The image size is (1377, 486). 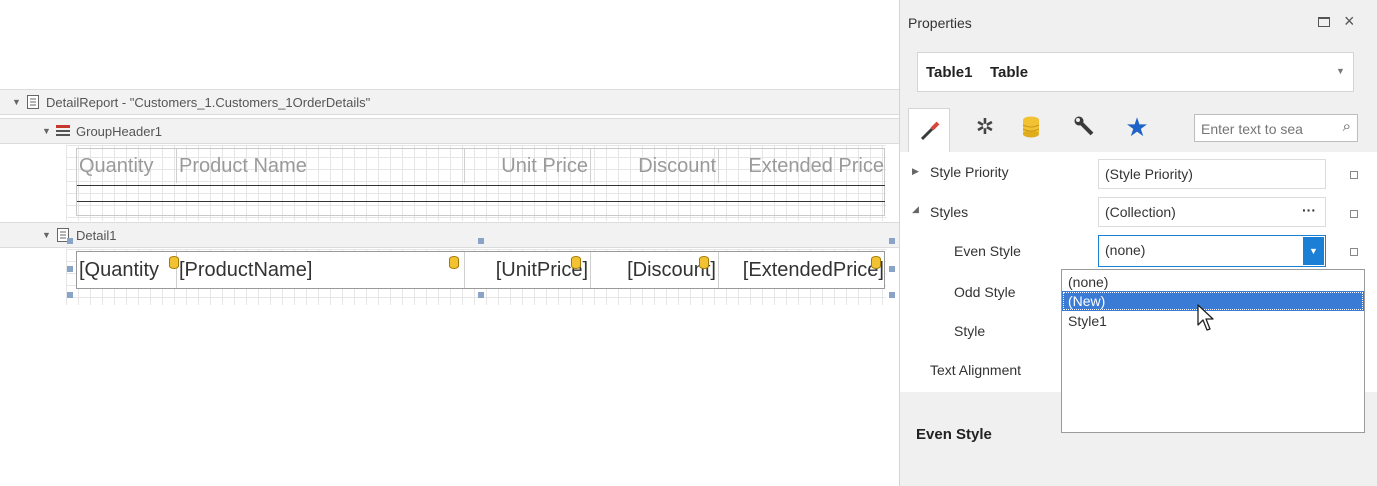 I want to click on object-name: Table1, so click(x=949, y=72).